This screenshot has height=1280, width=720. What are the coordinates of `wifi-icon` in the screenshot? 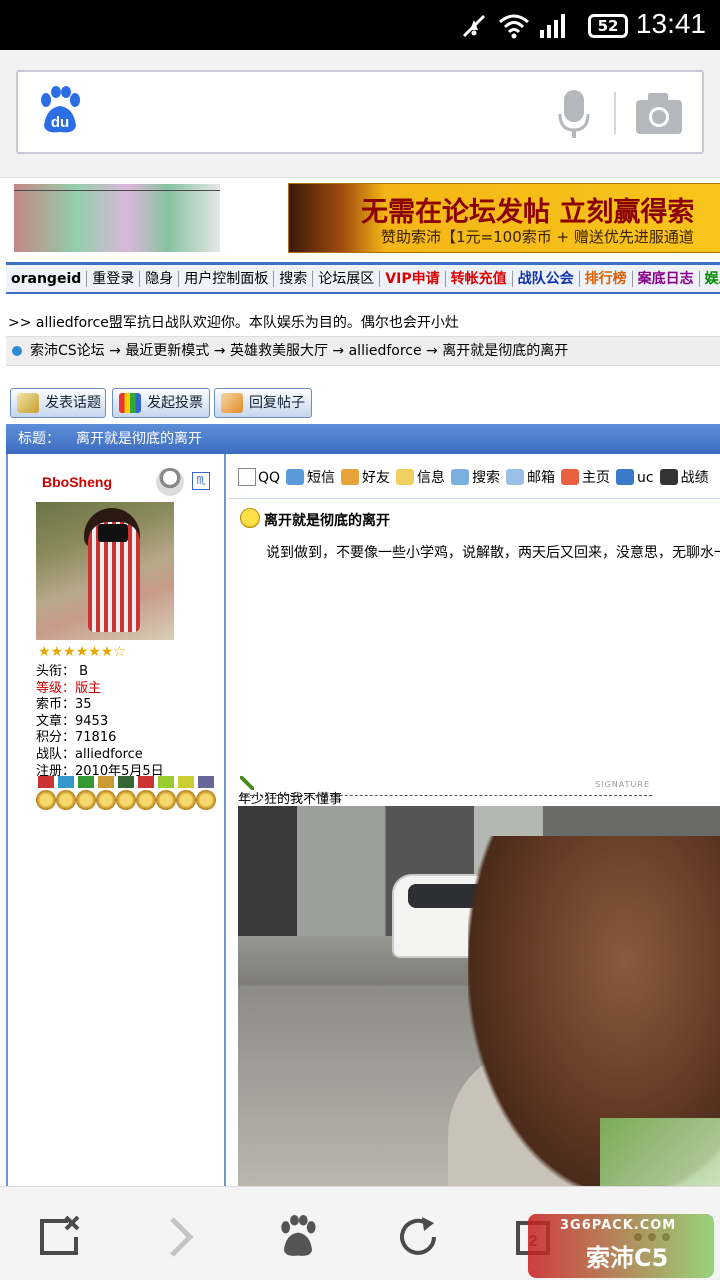 It's located at (514, 26).